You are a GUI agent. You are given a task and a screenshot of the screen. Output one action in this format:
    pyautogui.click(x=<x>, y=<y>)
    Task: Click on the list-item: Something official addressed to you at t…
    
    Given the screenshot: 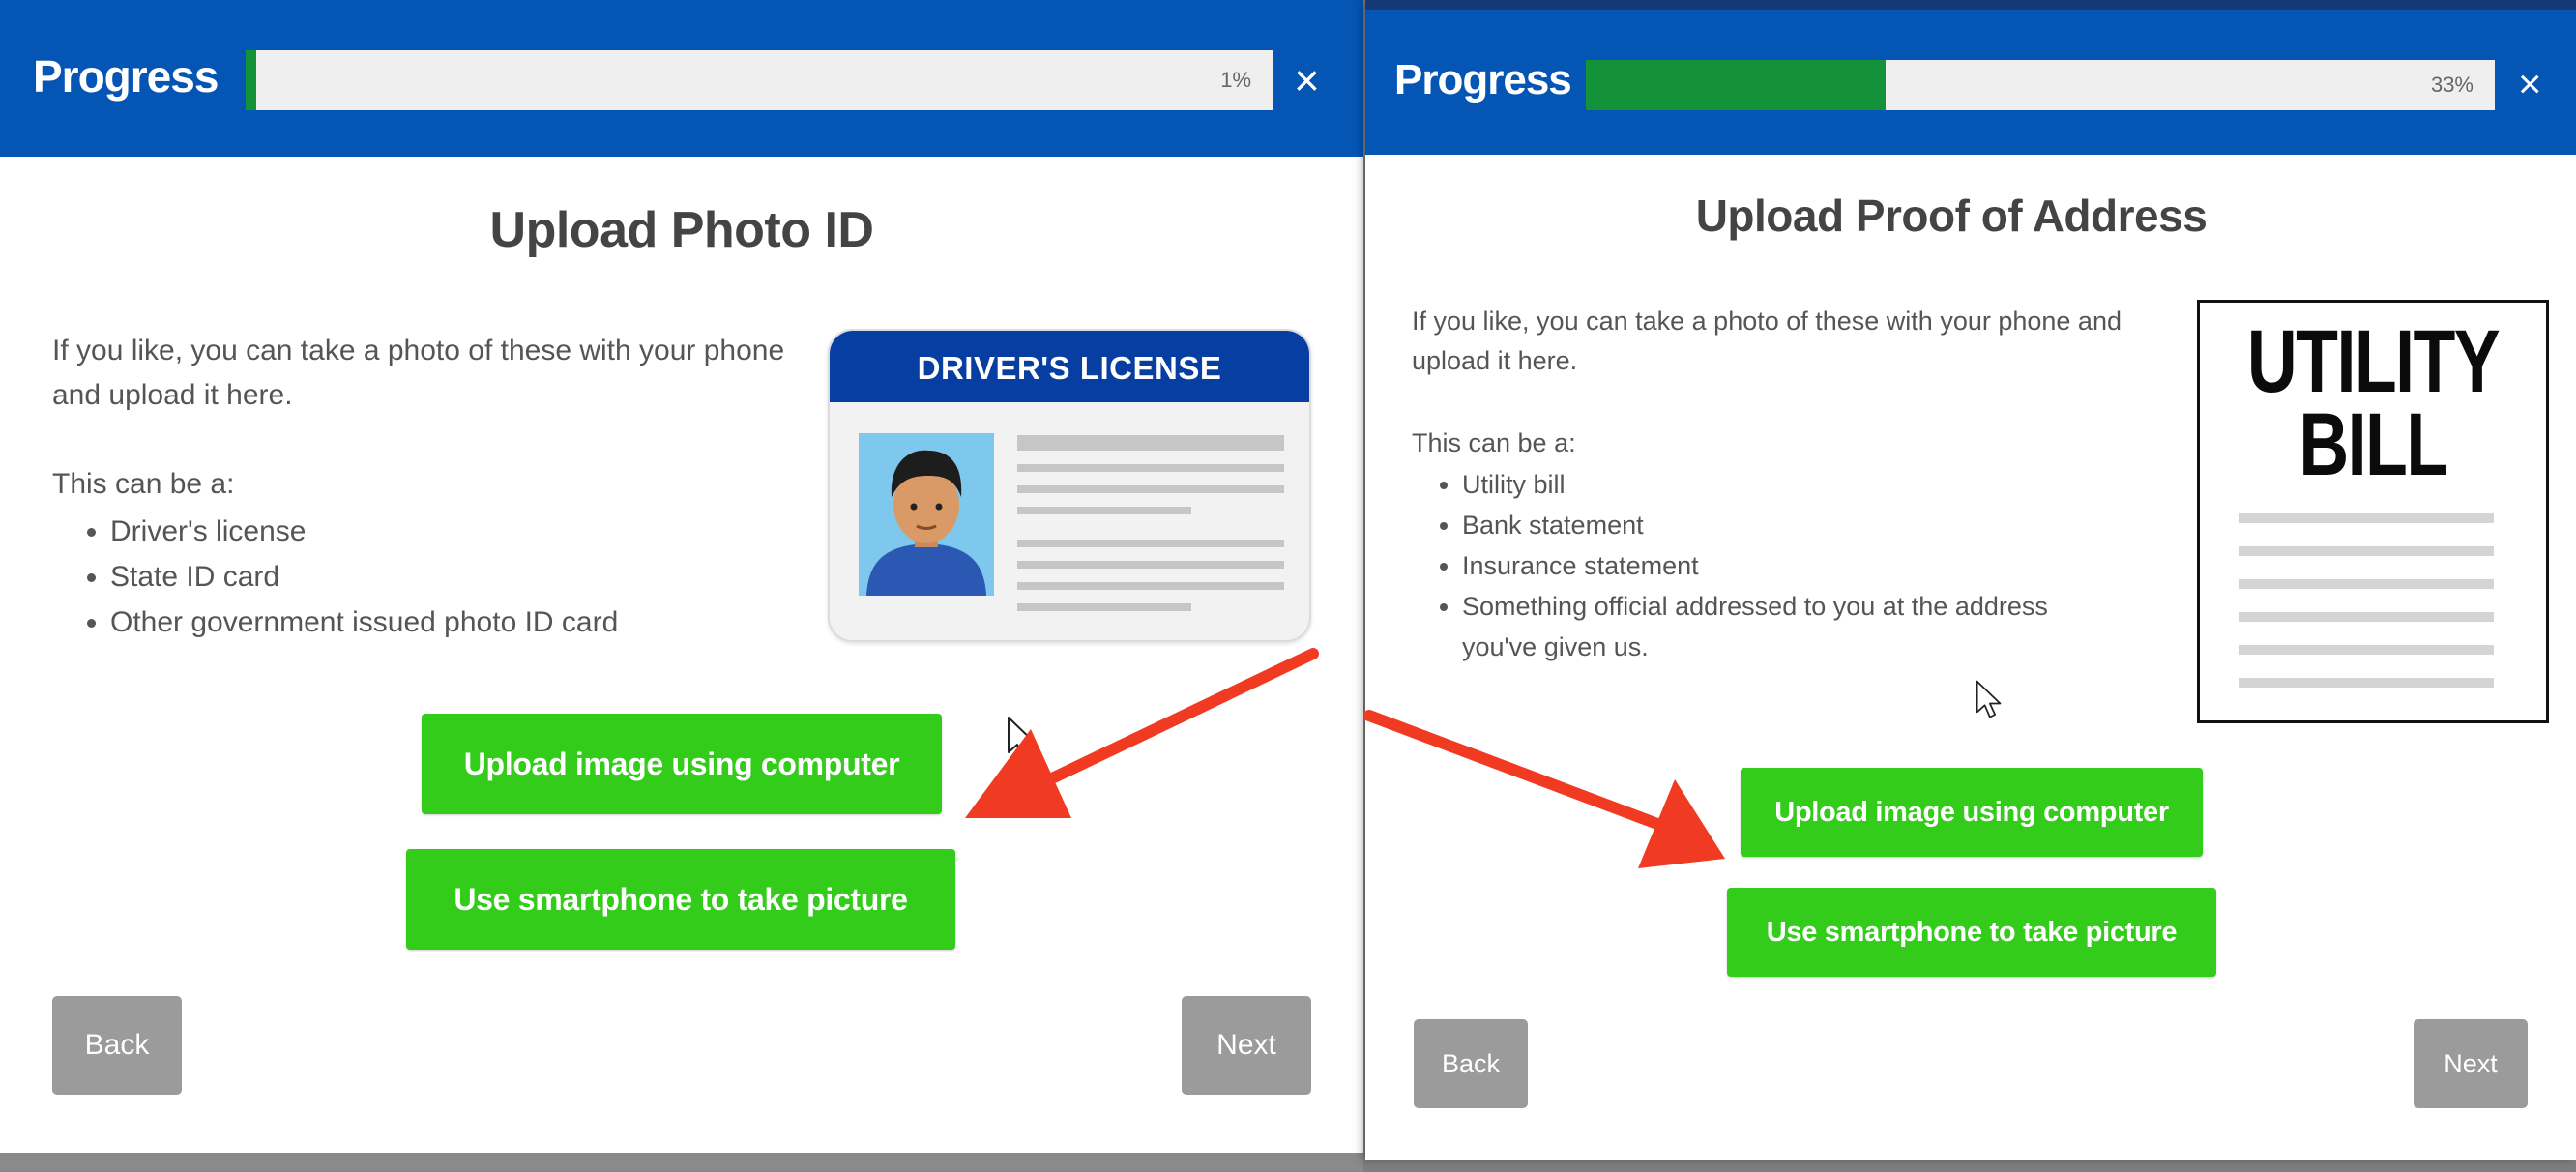 What is the action you would take?
    pyautogui.click(x=1781, y=627)
    